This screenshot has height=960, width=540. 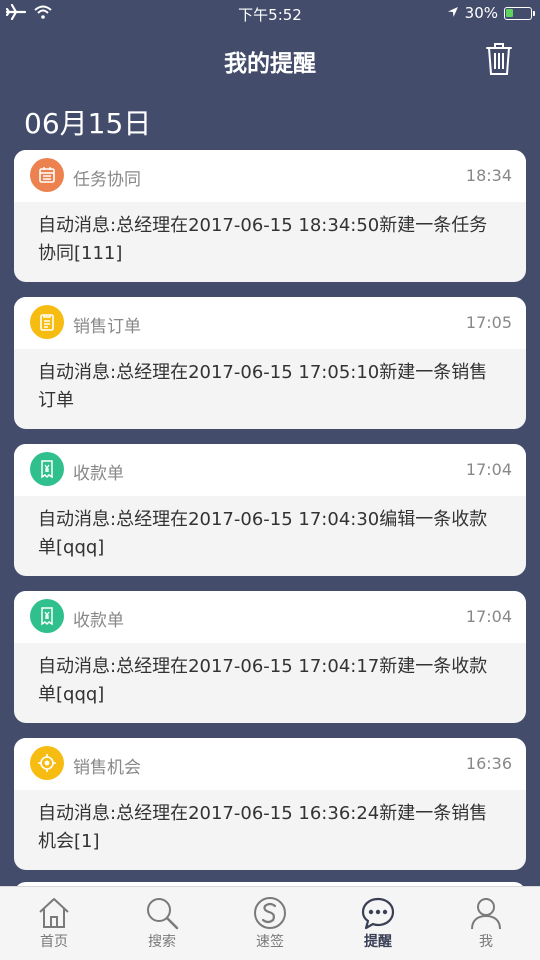 I want to click on user-icon, so click(x=486, y=913).